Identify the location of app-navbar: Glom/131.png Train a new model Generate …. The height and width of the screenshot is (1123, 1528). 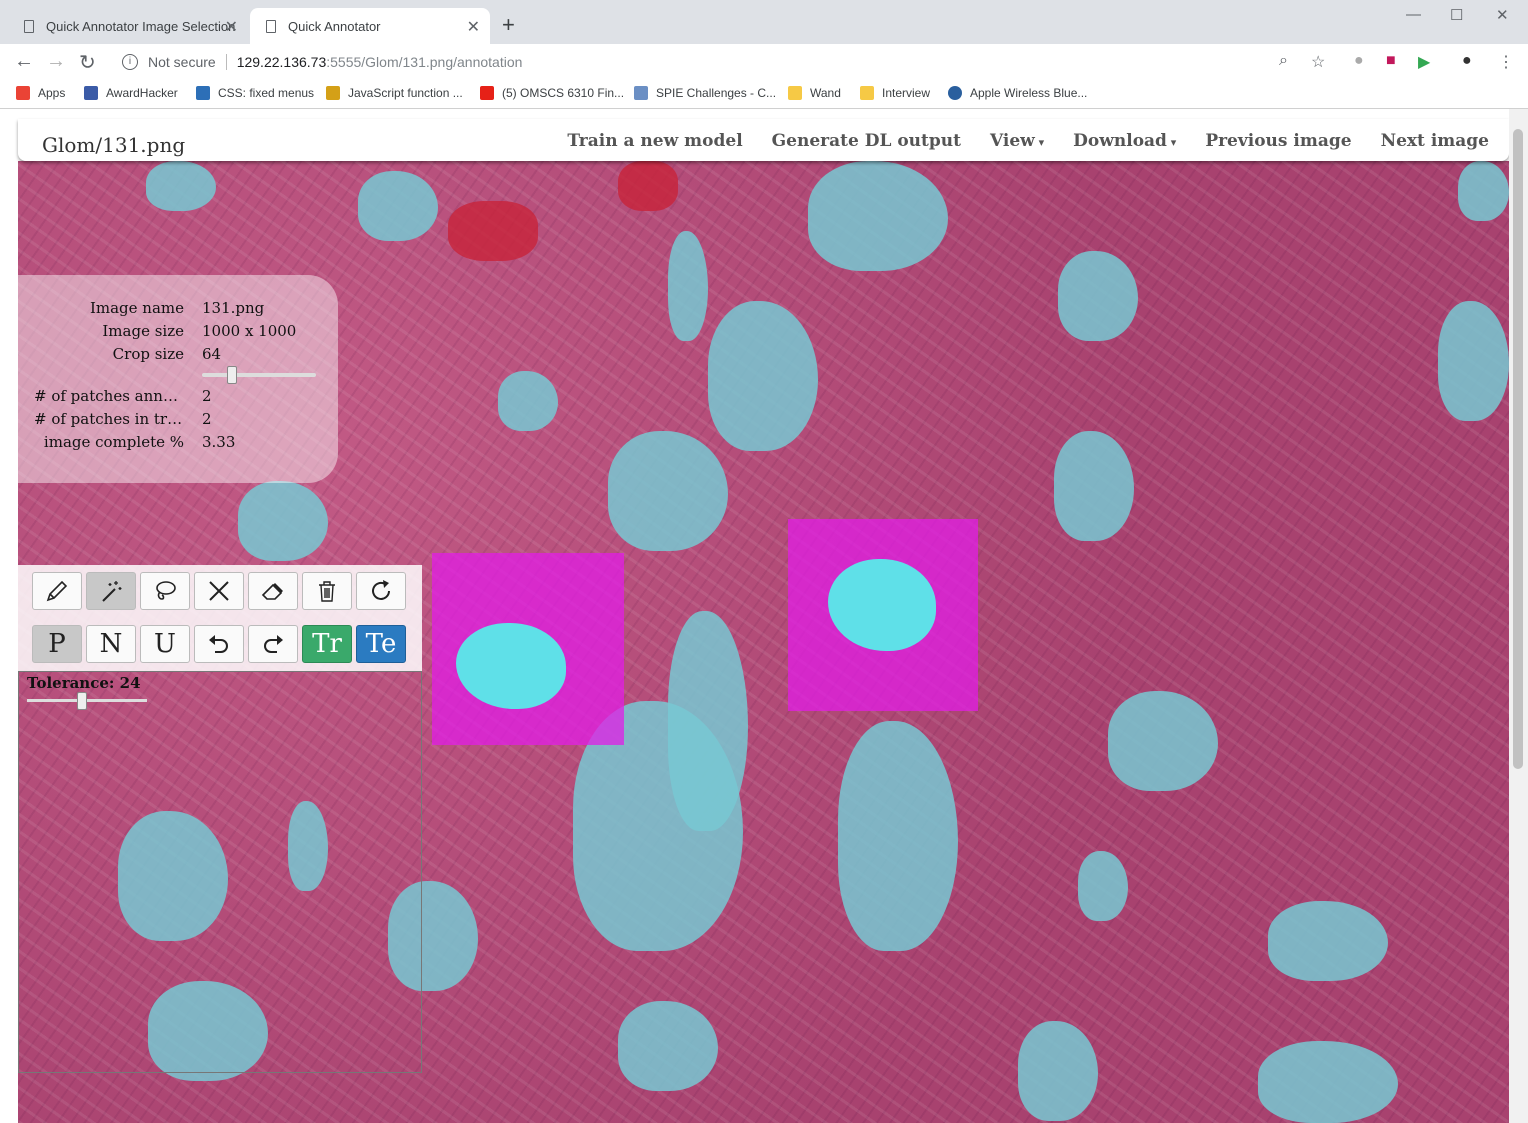
(763, 140).